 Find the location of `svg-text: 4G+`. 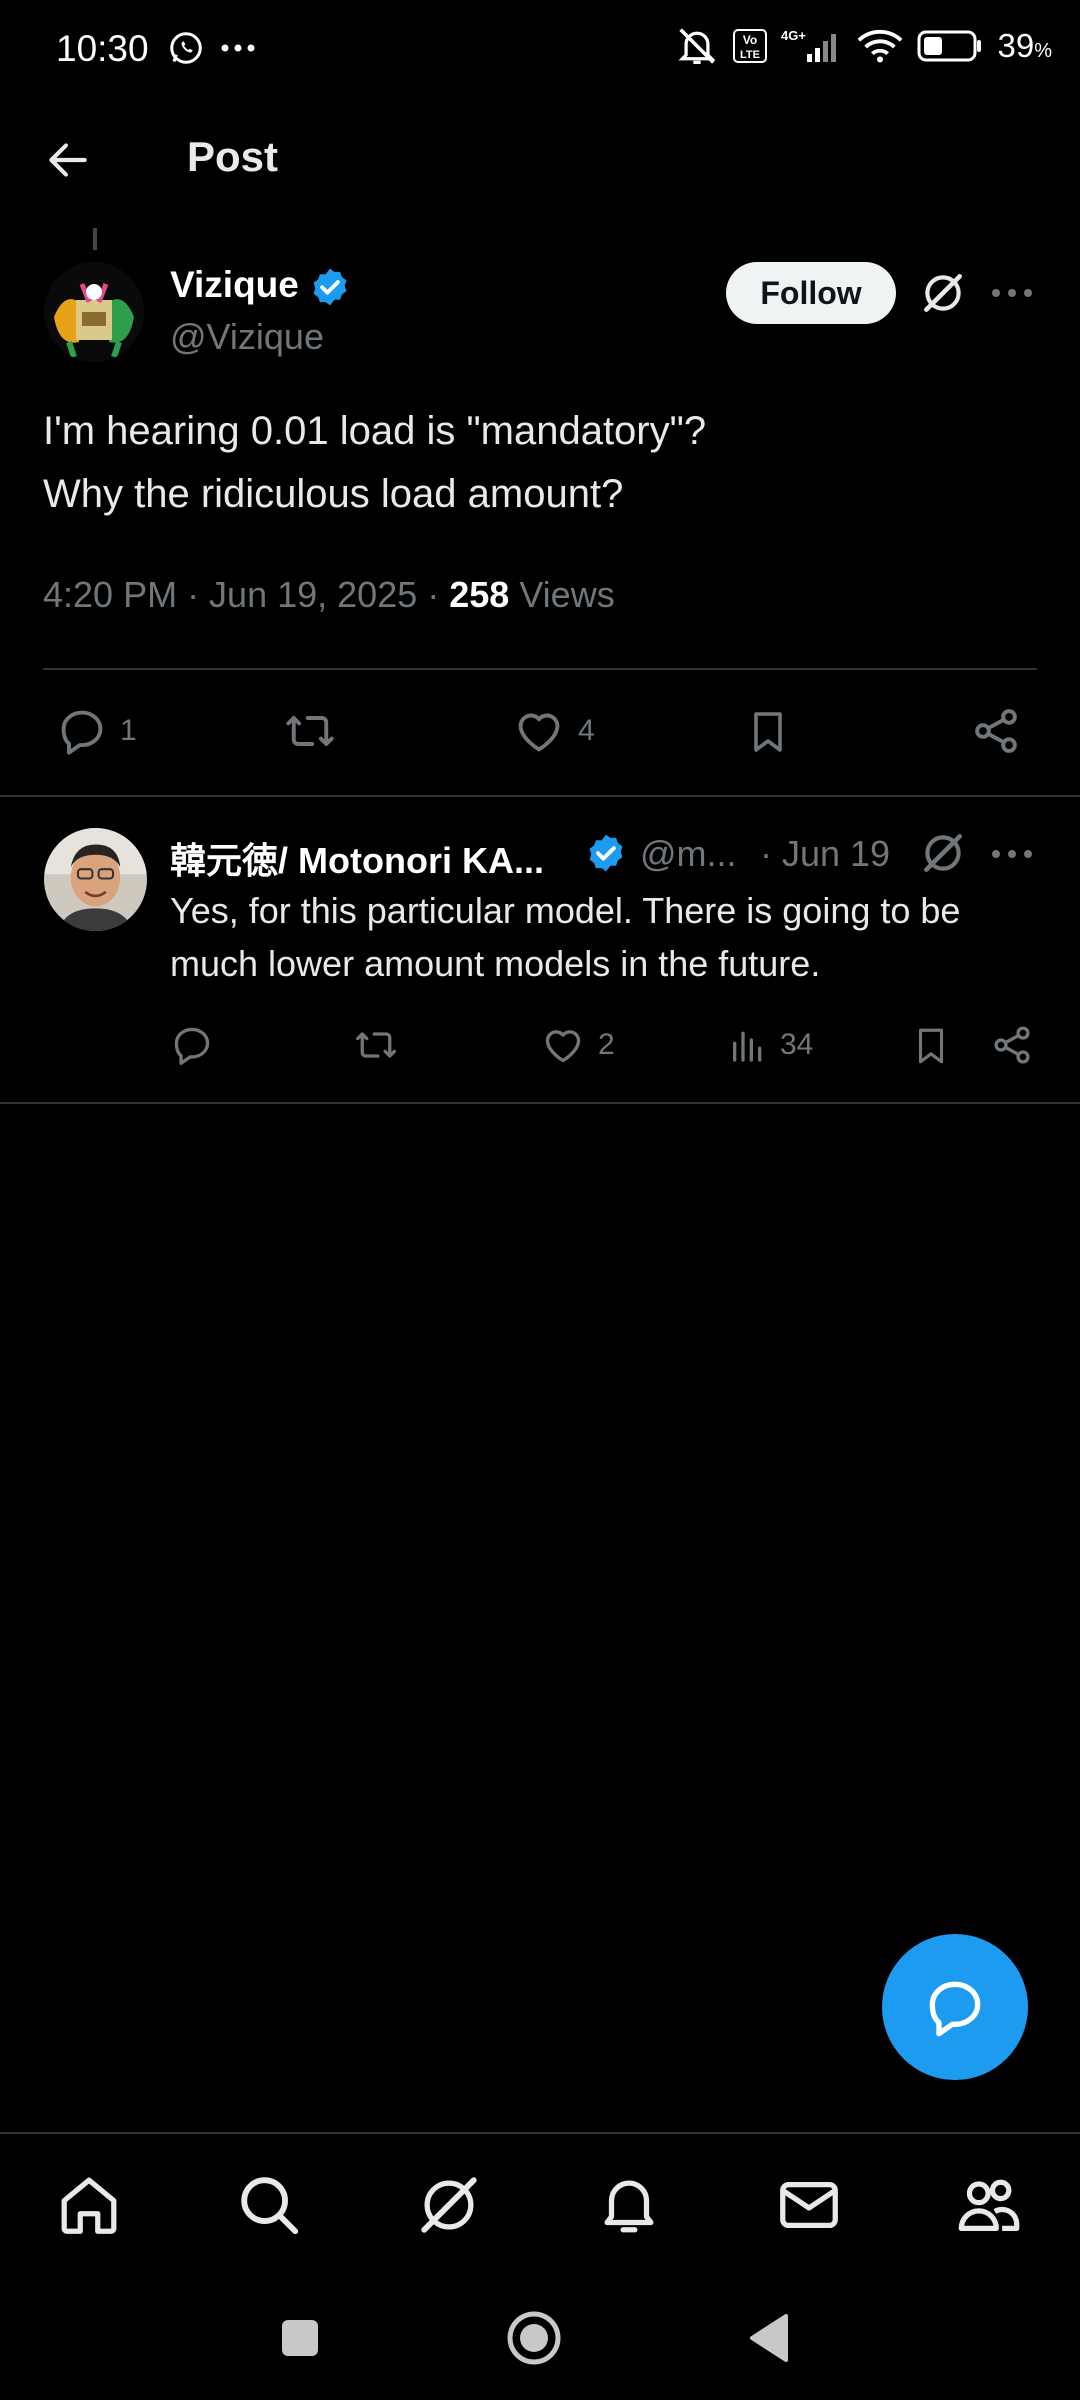

svg-text: 4G+ is located at coordinates (793, 35).